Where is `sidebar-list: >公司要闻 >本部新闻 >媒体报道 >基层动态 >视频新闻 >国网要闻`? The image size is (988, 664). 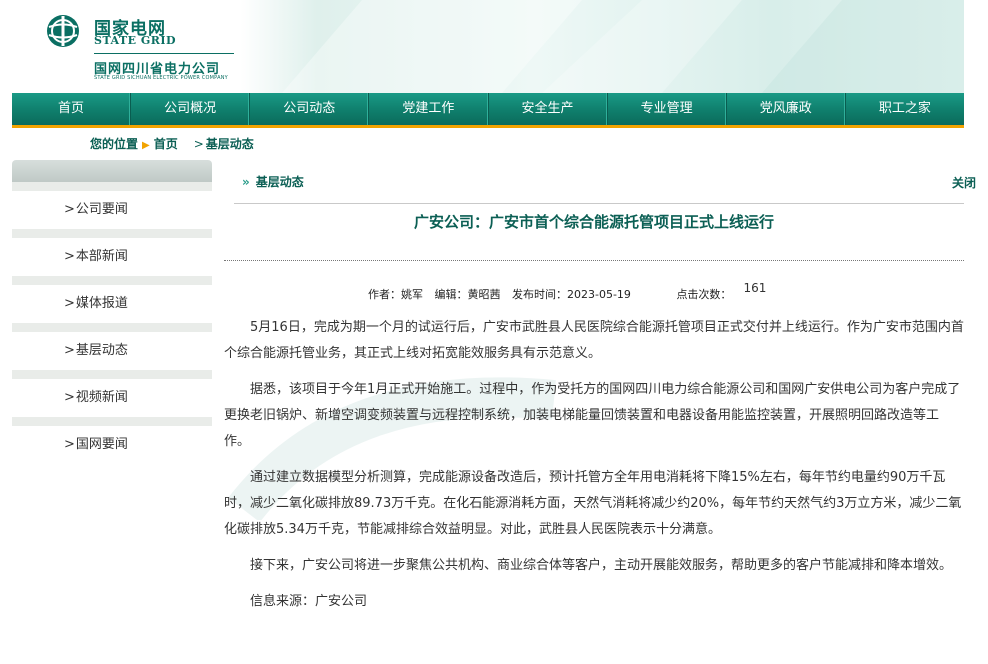 sidebar-list: >公司要闻 >本部新闻 >媒体报道 >基层动态 >视频新闻 >国网要闻 is located at coordinates (112, 323).